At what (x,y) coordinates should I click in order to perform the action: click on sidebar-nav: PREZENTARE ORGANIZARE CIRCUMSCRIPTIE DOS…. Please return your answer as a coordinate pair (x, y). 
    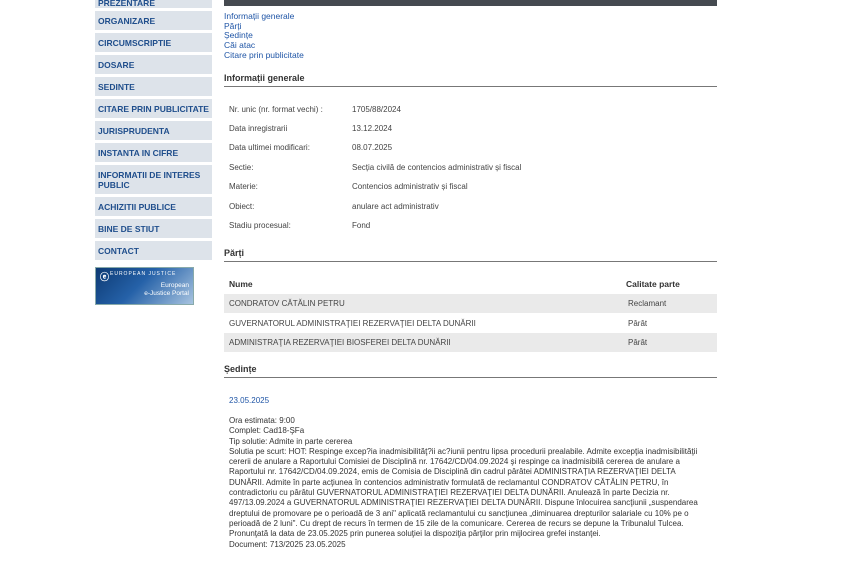
    Looking at the image, I should click on (153, 131).